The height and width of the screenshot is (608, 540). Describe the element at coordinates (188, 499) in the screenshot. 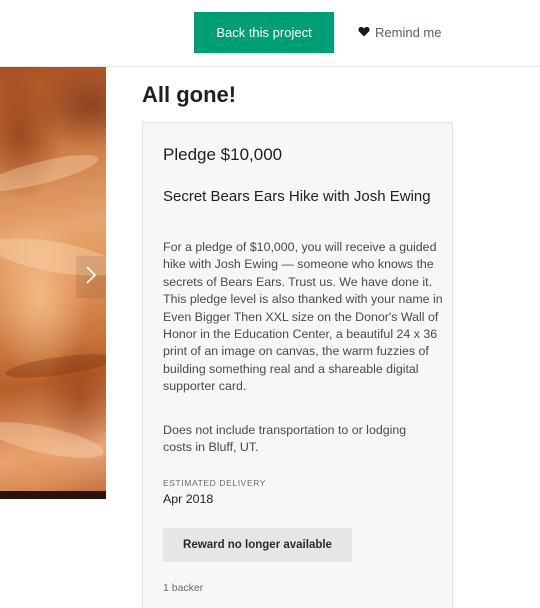

I see `estimated-delivery-value: Apr 2018` at that location.